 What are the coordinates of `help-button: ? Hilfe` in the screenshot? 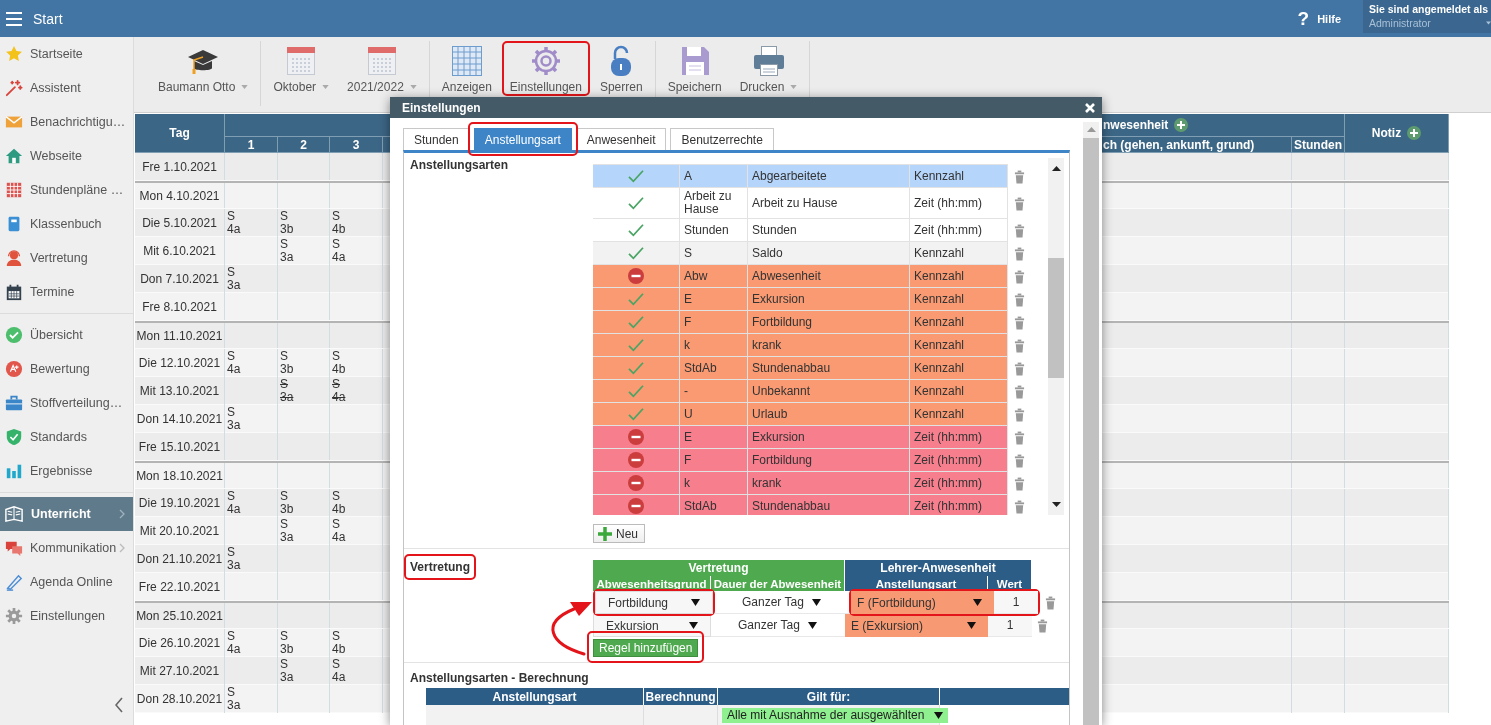 It's located at (1319, 18).